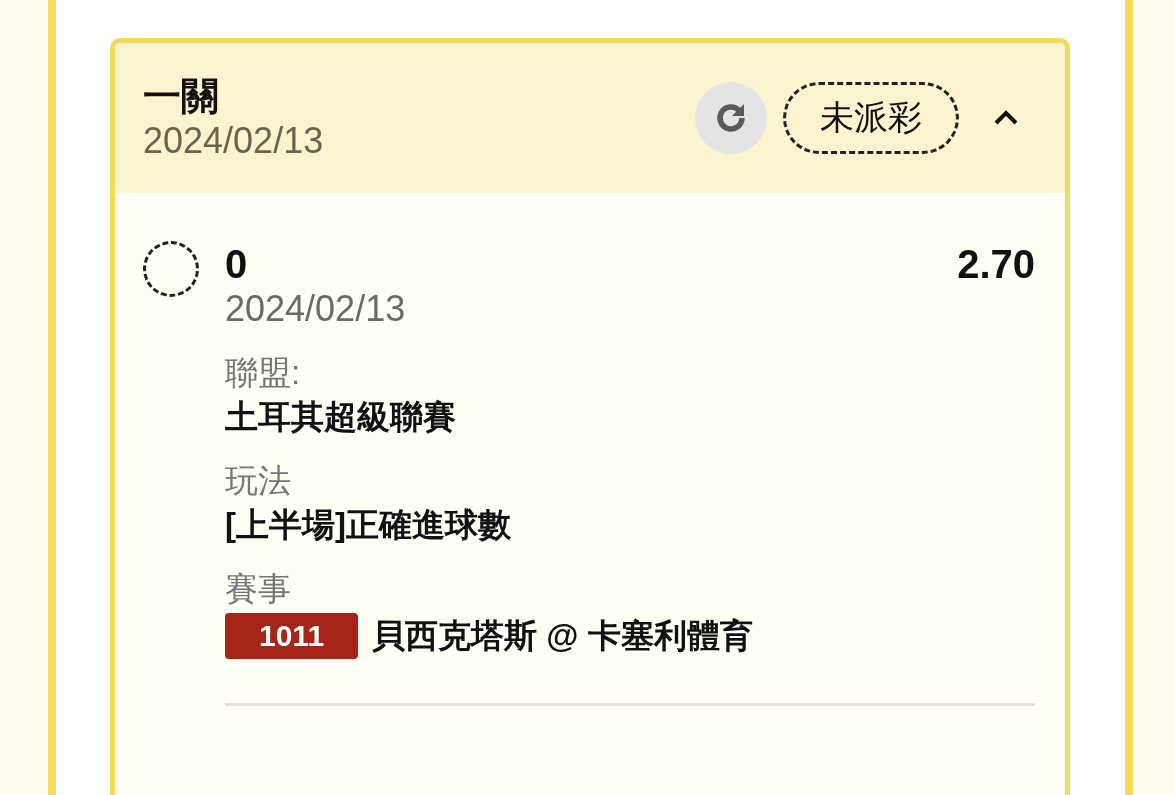 This screenshot has height=795, width=1175. I want to click on field-label: 賽事, so click(258, 589).